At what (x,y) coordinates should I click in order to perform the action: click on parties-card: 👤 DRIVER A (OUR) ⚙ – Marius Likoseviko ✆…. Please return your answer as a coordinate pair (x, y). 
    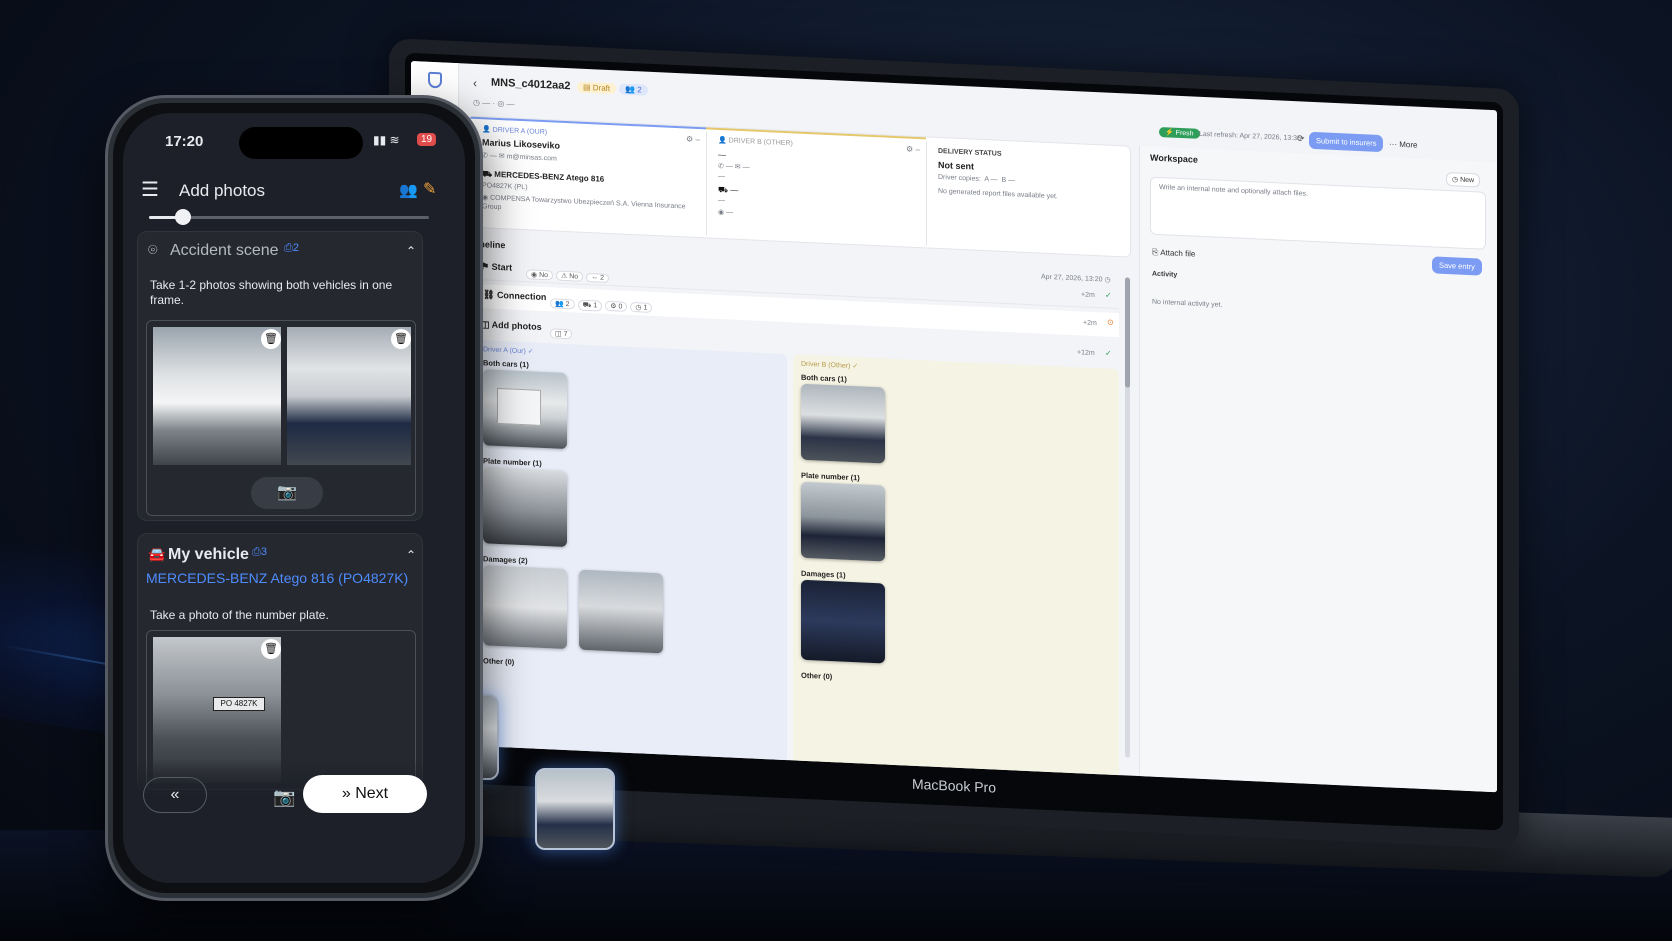
    Looking at the image, I should click on (800, 186).